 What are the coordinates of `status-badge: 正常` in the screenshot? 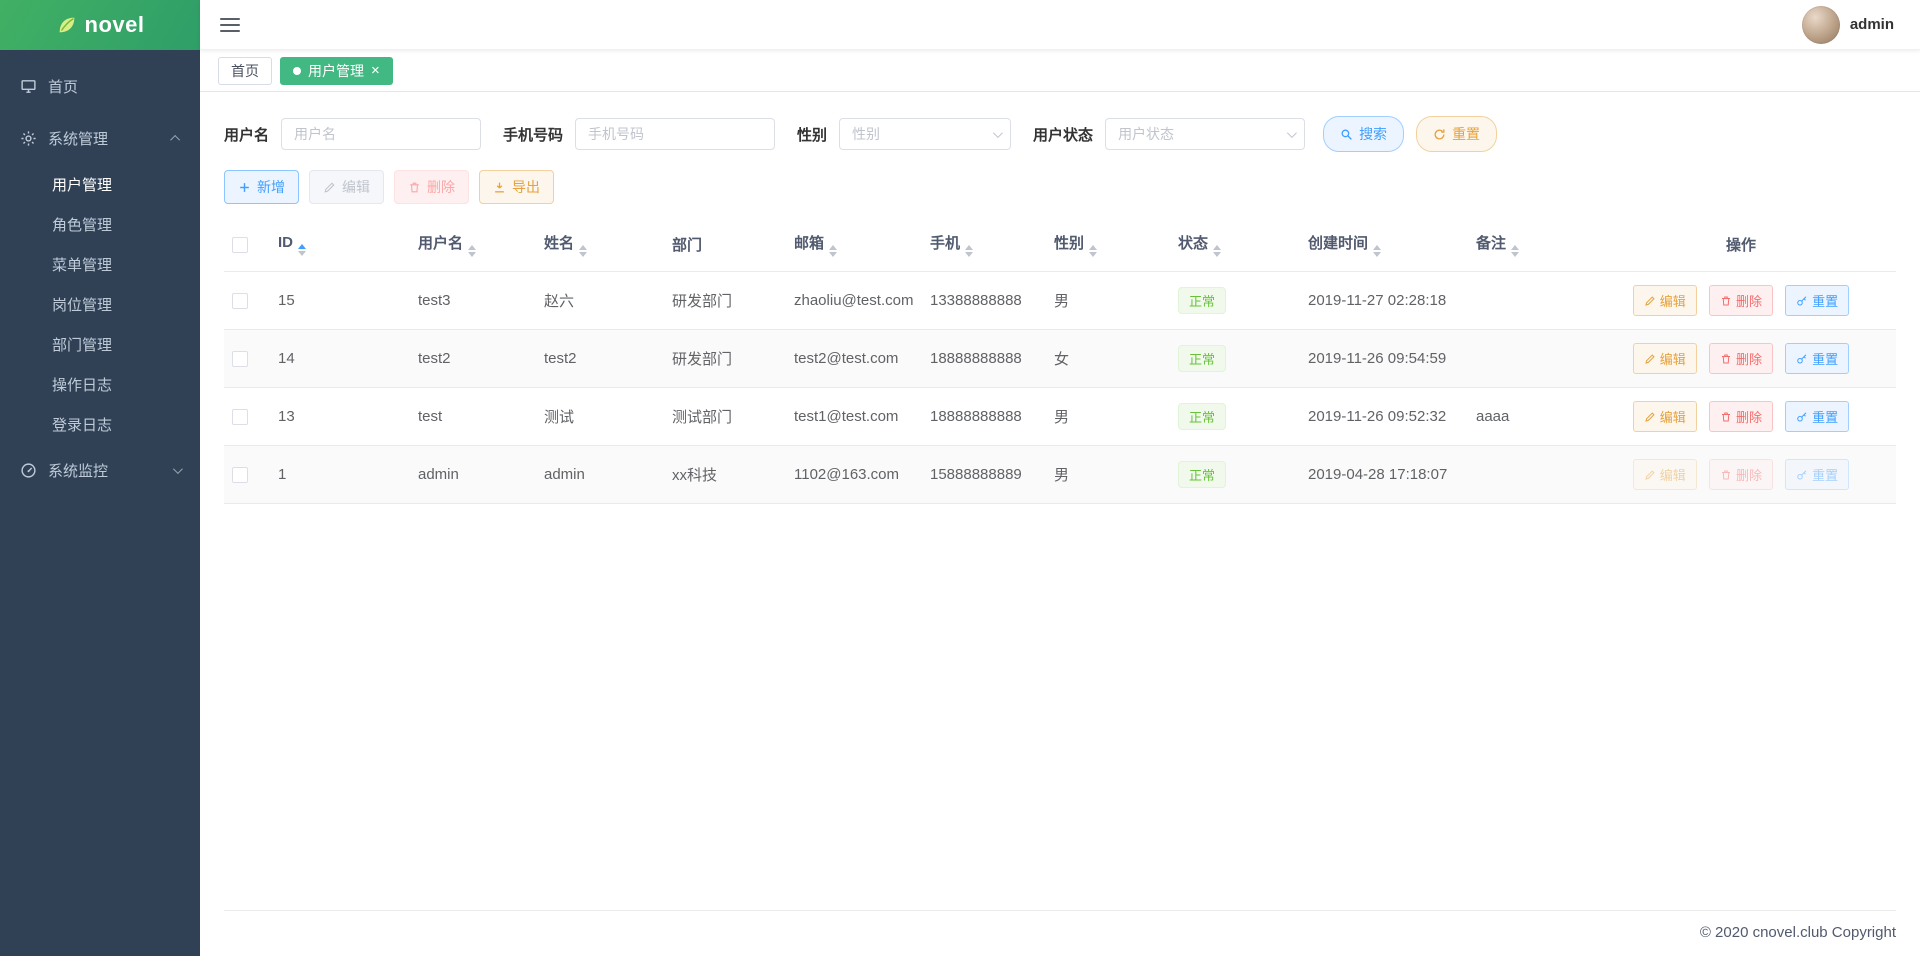 It's located at (1202, 358).